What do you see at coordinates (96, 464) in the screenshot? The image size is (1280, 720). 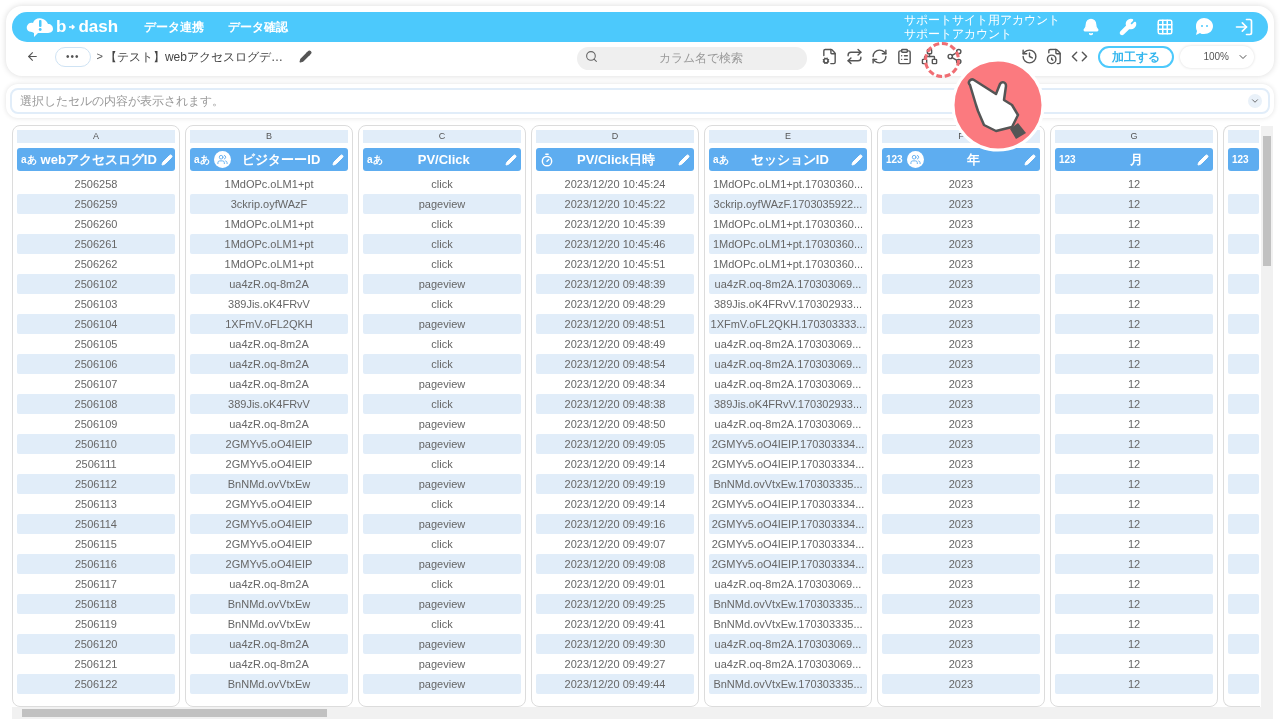 I see `table-cell: 2506111` at bounding box center [96, 464].